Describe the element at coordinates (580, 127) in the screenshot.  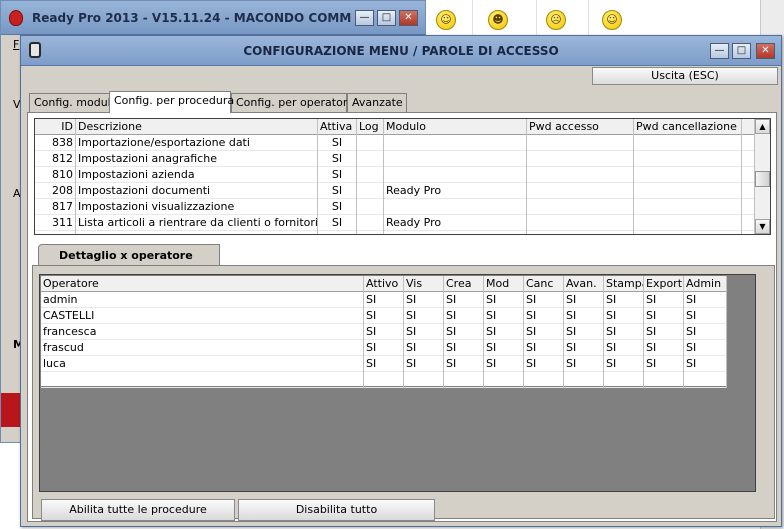
I see `column-header-pwd-accesso: Pwd accesso` at that location.